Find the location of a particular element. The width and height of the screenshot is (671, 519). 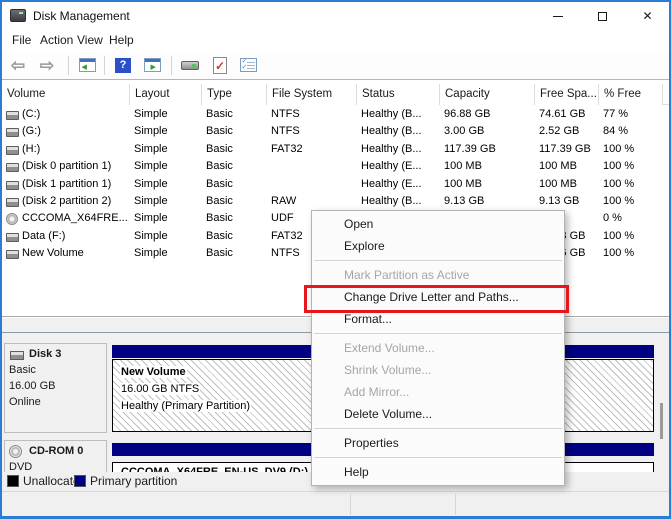

minimize-button is located at coordinates (557, 16).